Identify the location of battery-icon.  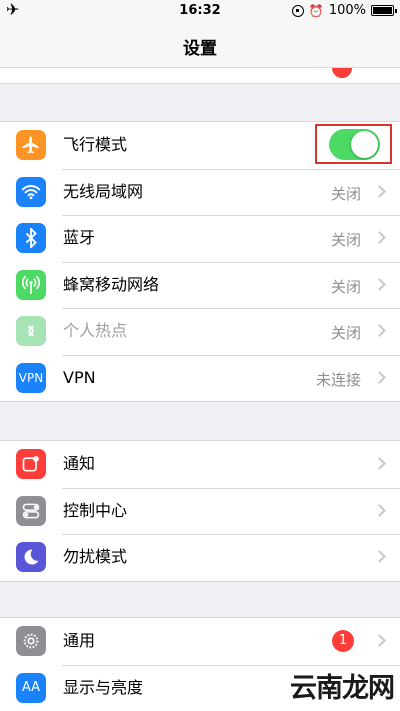
(384, 10).